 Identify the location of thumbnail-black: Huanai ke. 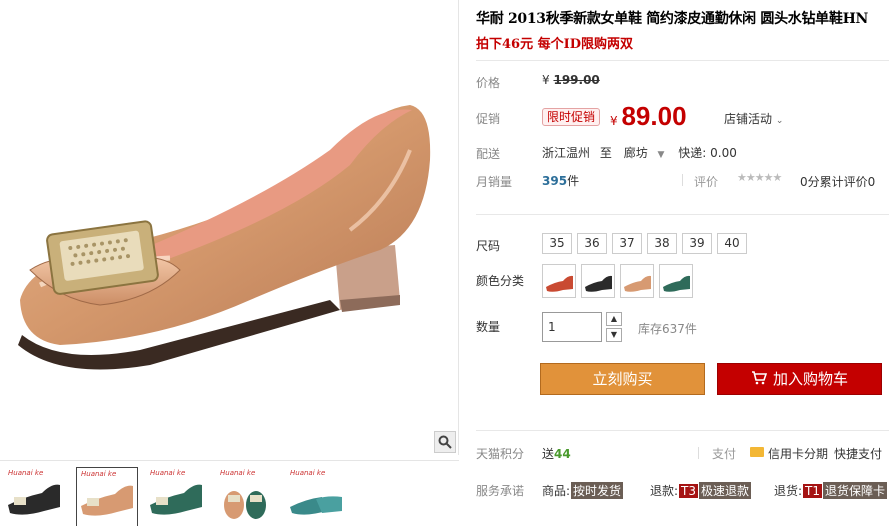
(35, 496).